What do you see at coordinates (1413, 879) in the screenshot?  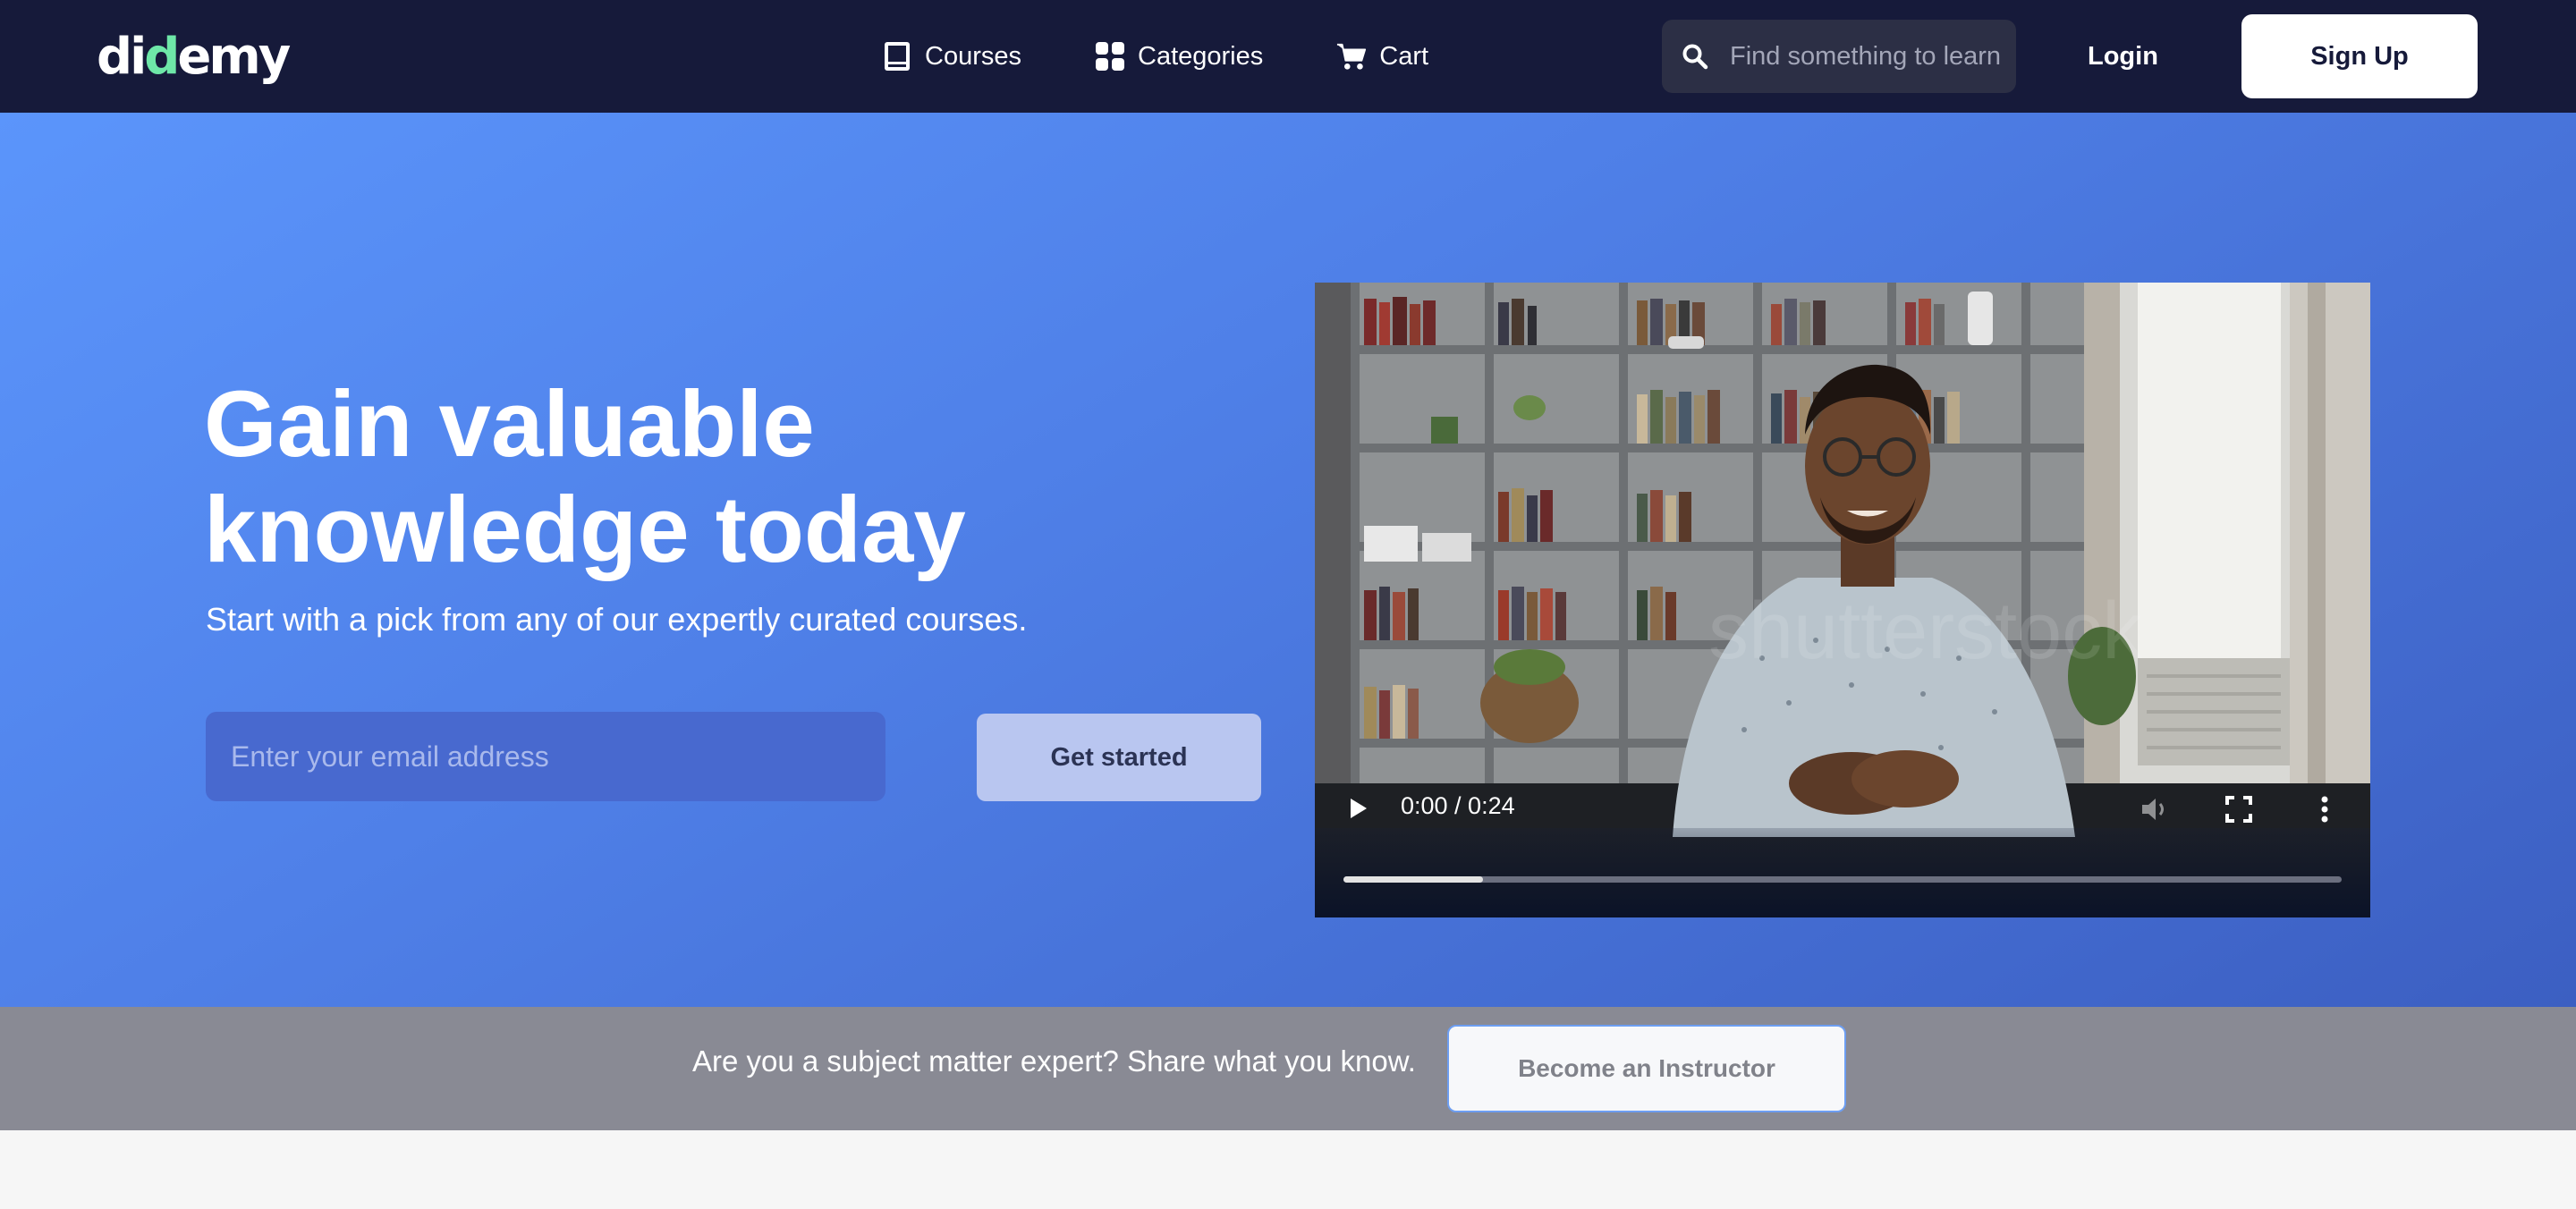 I see `video-progress-buffered` at bounding box center [1413, 879].